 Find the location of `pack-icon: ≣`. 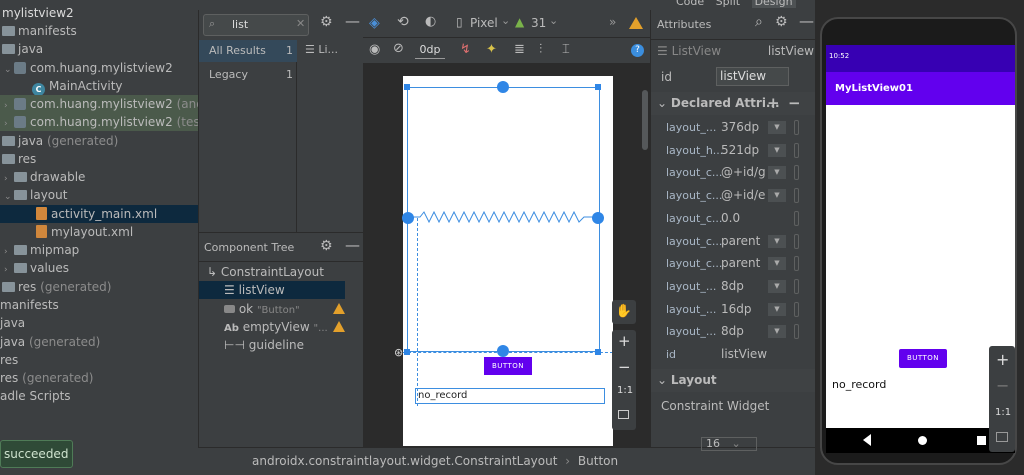

pack-icon: ≣ is located at coordinates (519, 49).